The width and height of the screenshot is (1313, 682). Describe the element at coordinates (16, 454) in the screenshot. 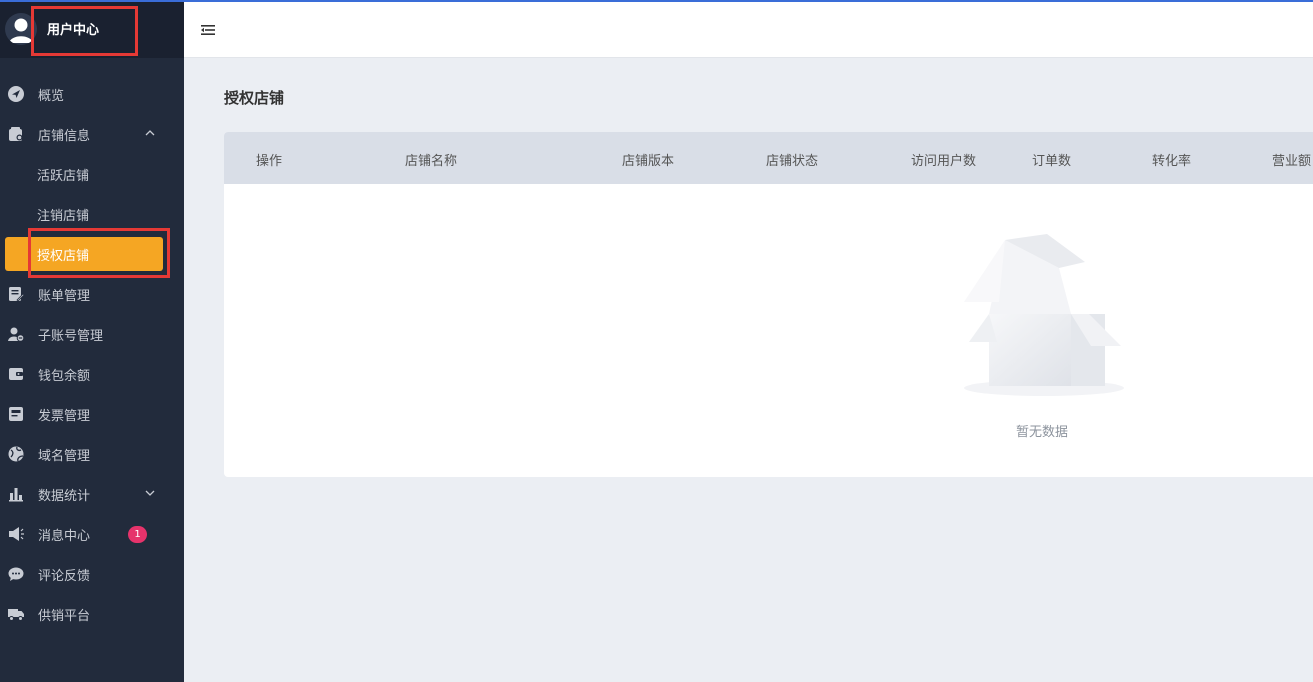

I see `globe-icon` at that location.